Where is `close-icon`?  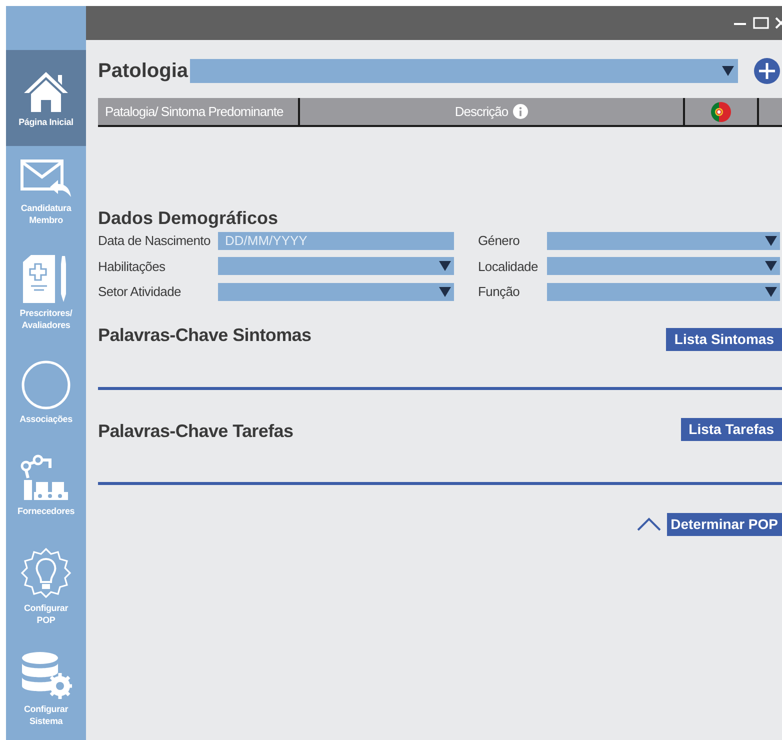 close-icon is located at coordinates (778, 23).